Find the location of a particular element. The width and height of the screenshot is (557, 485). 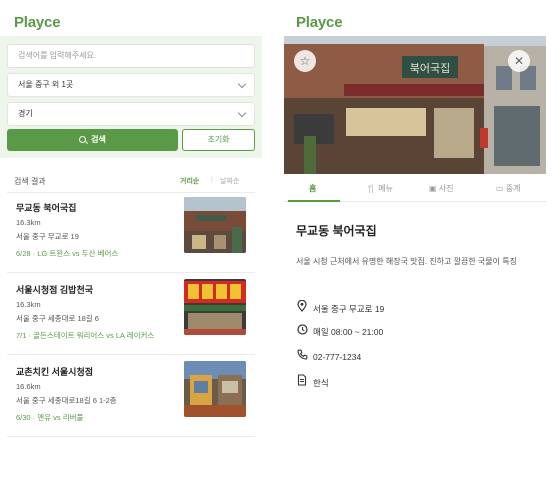

close-icon: ✕ is located at coordinates (519, 61).